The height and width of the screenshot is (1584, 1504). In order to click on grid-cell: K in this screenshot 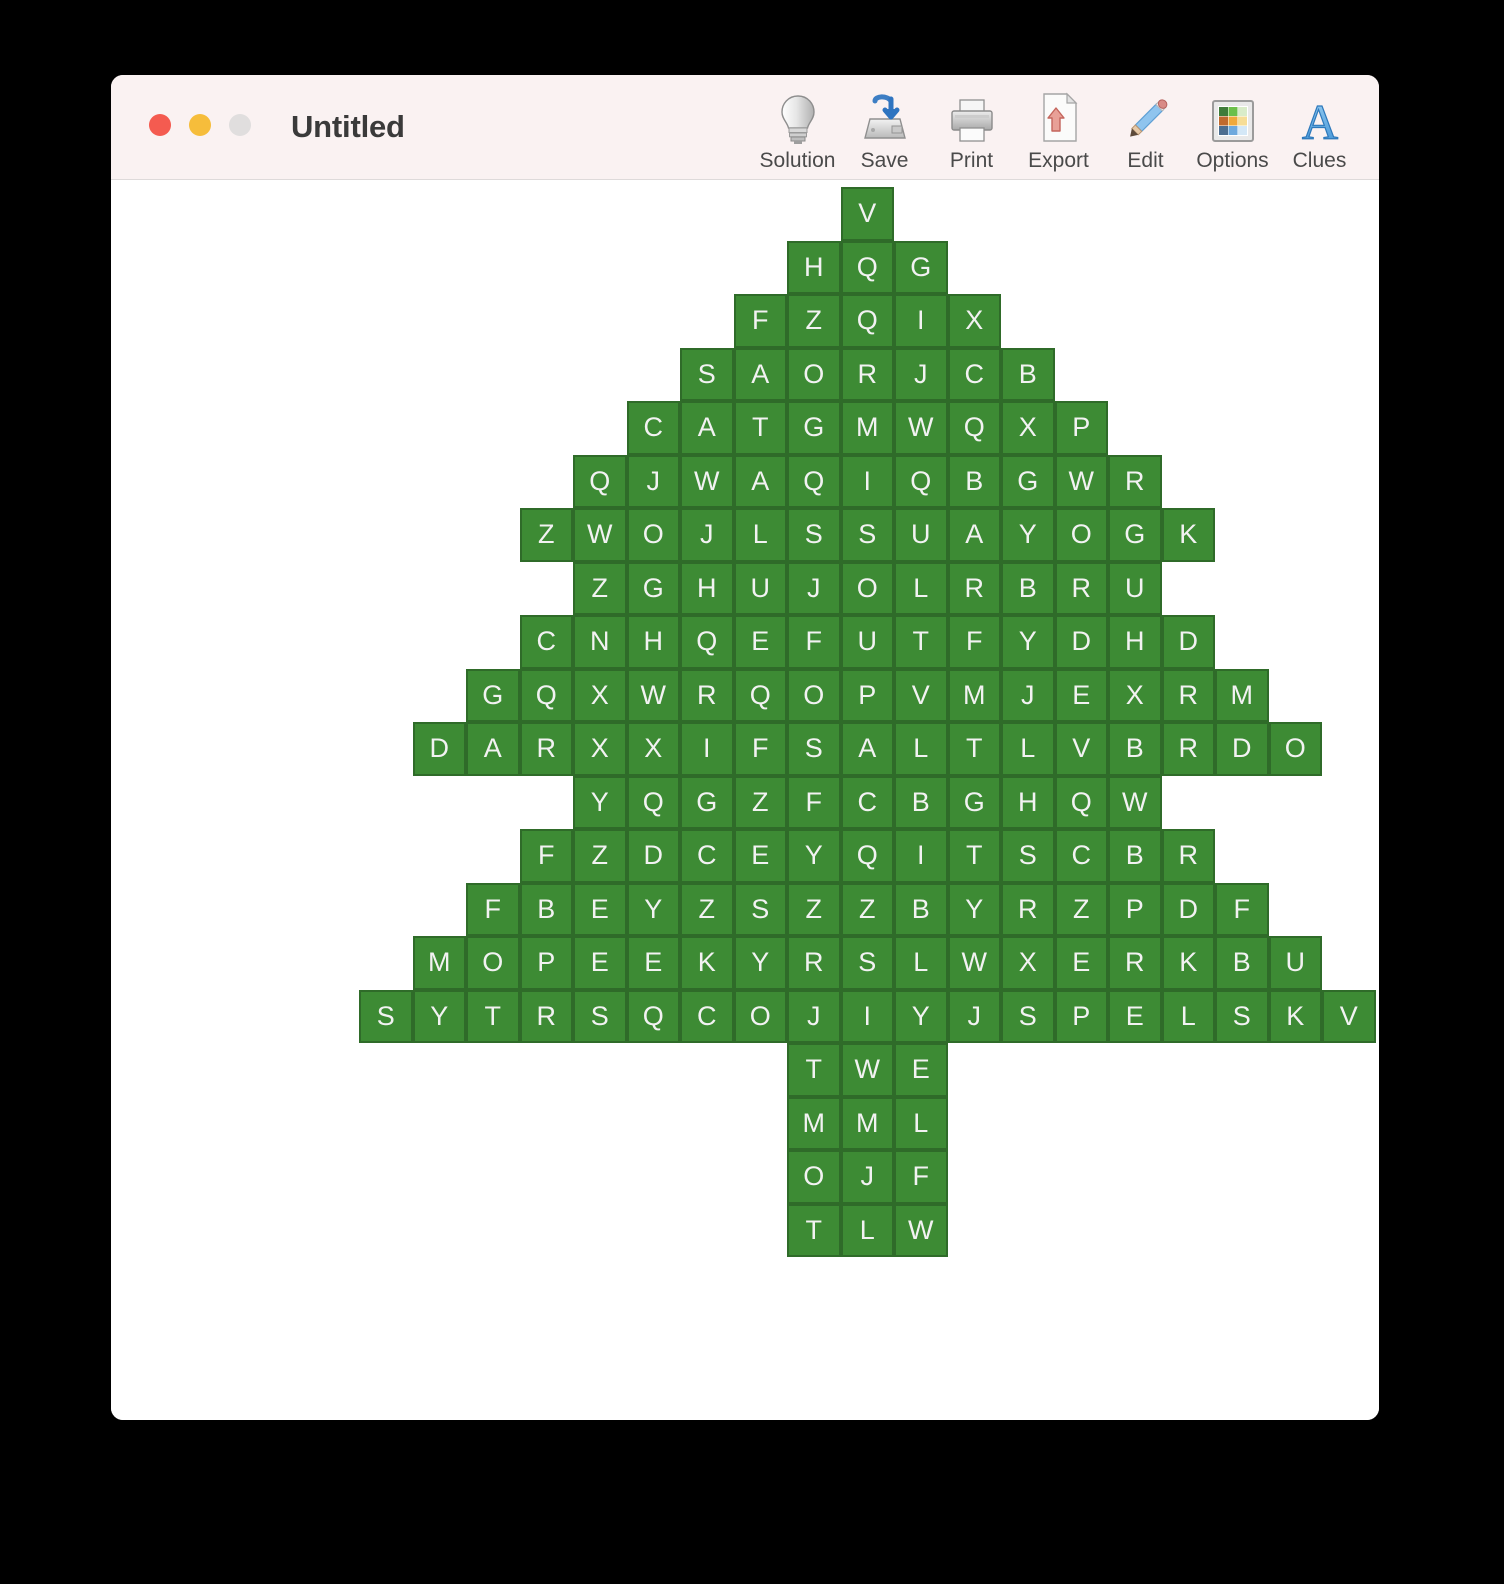, I will do `click(1188, 535)`.